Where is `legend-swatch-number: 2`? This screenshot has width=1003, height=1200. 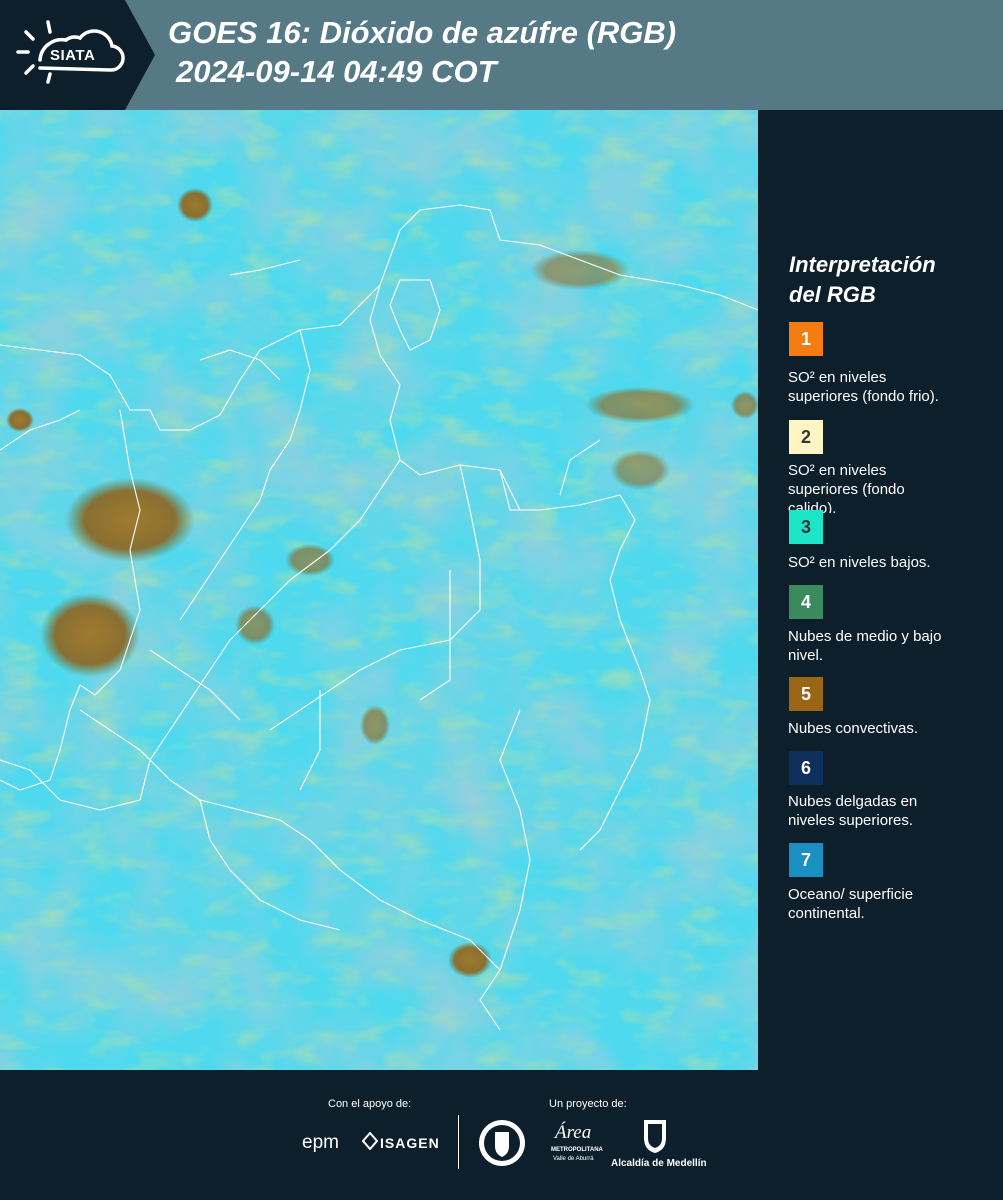
legend-swatch-number: 2 is located at coordinates (805, 436).